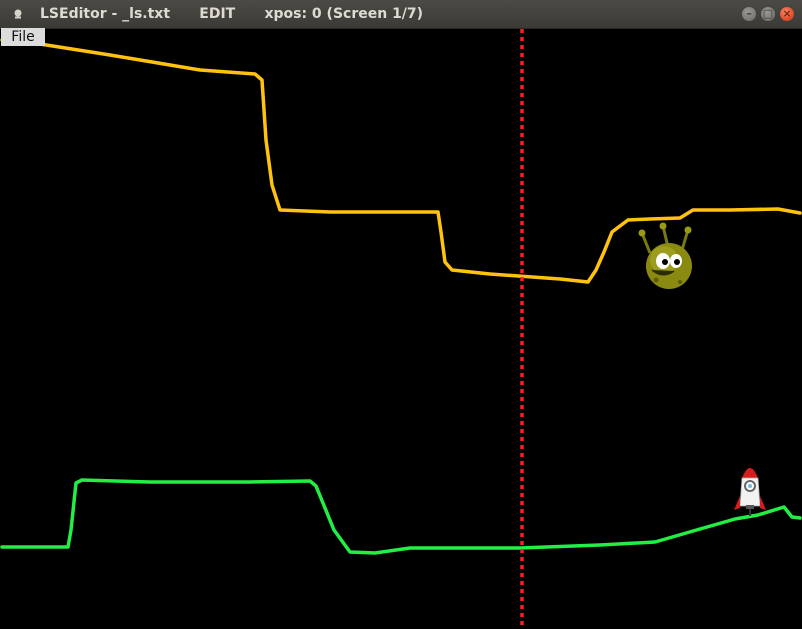 The width and height of the screenshot is (802, 629). Describe the element at coordinates (23, 37) in the screenshot. I see `file-menu: File` at that location.